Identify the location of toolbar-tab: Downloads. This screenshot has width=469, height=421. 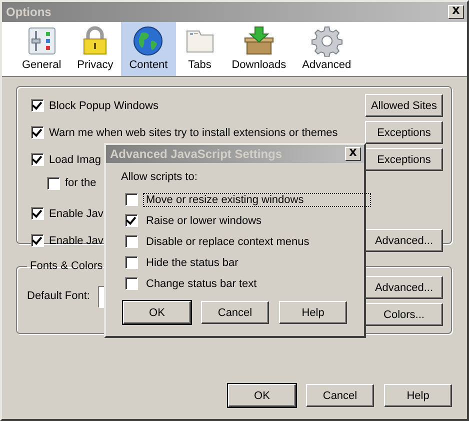
(259, 49).